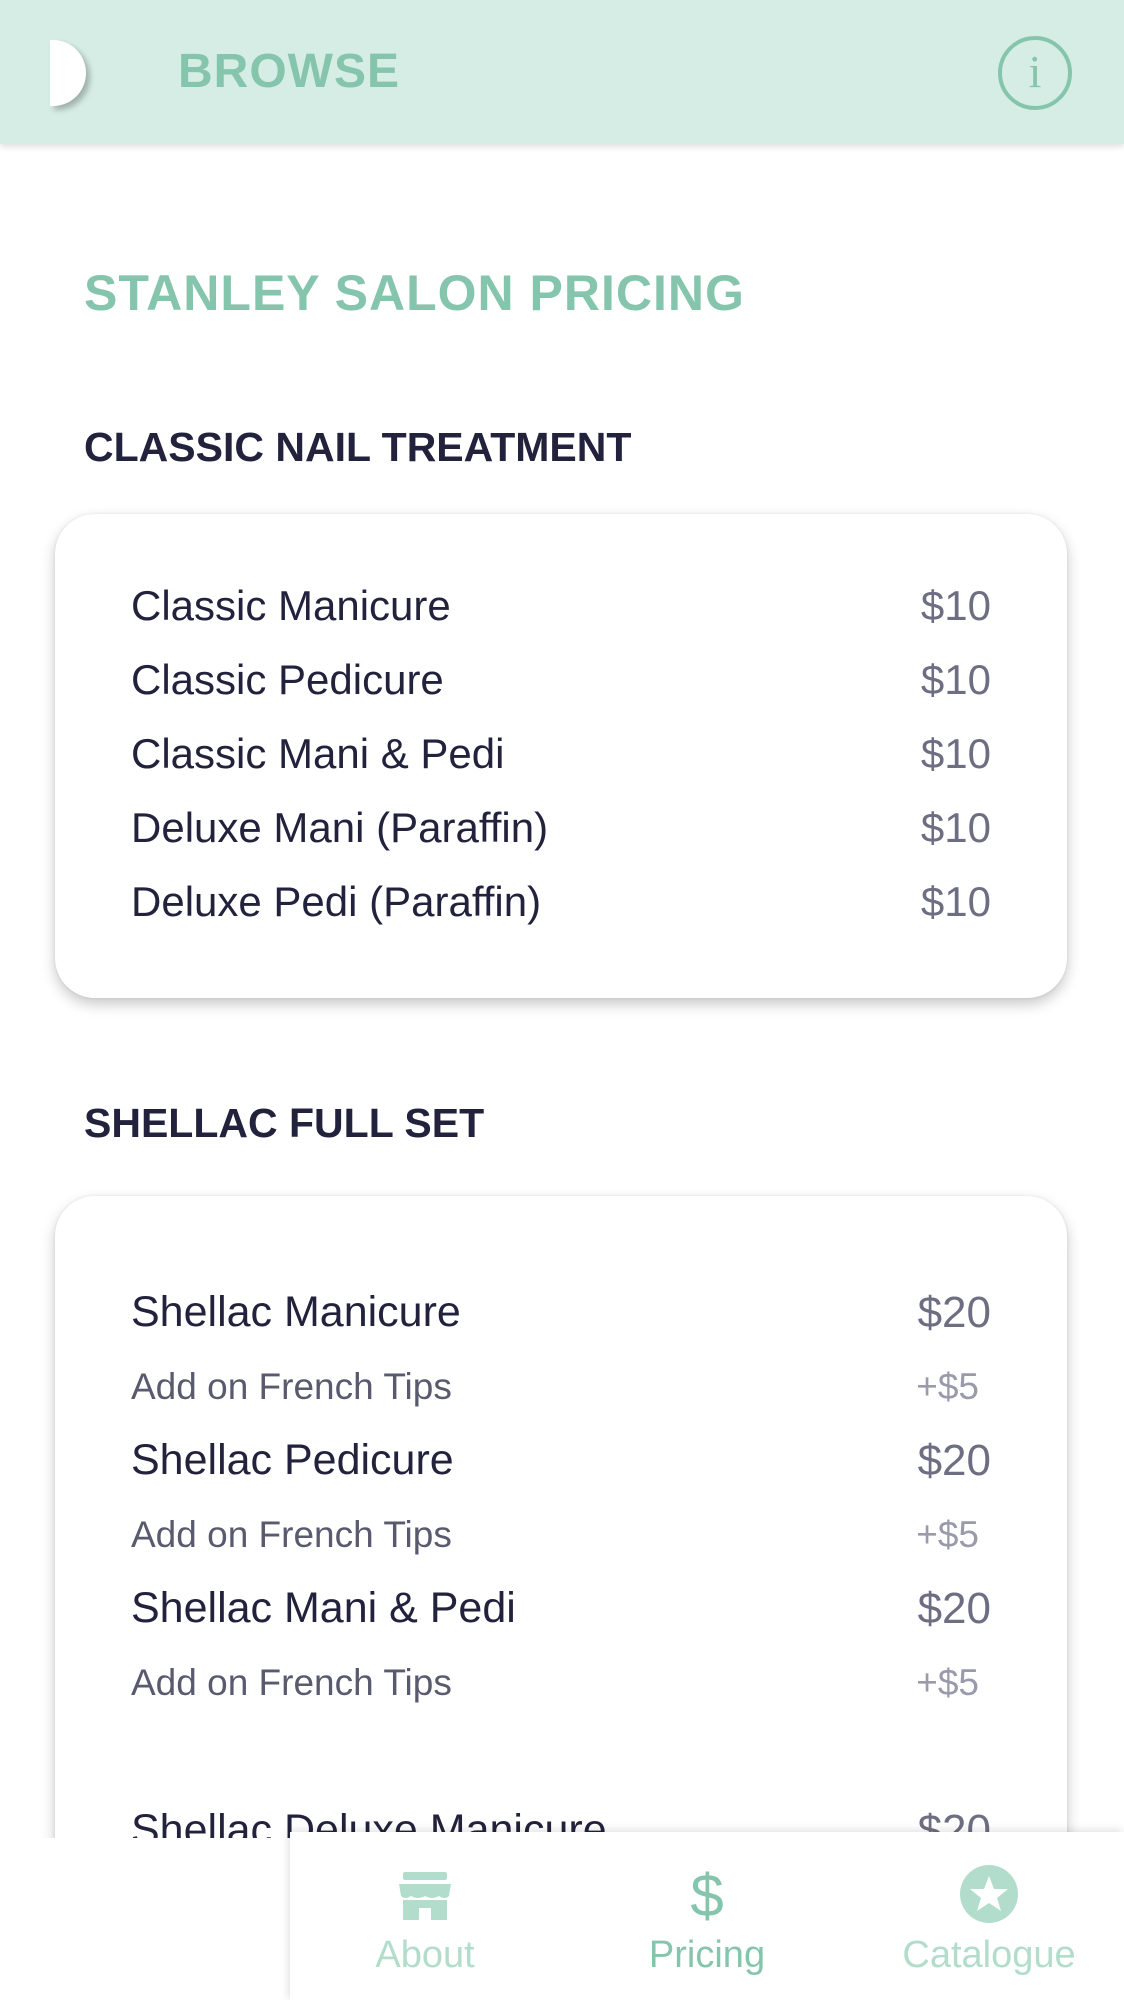 The height and width of the screenshot is (2000, 1124). I want to click on service-name: Shellac Pedicure, so click(292, 1460).